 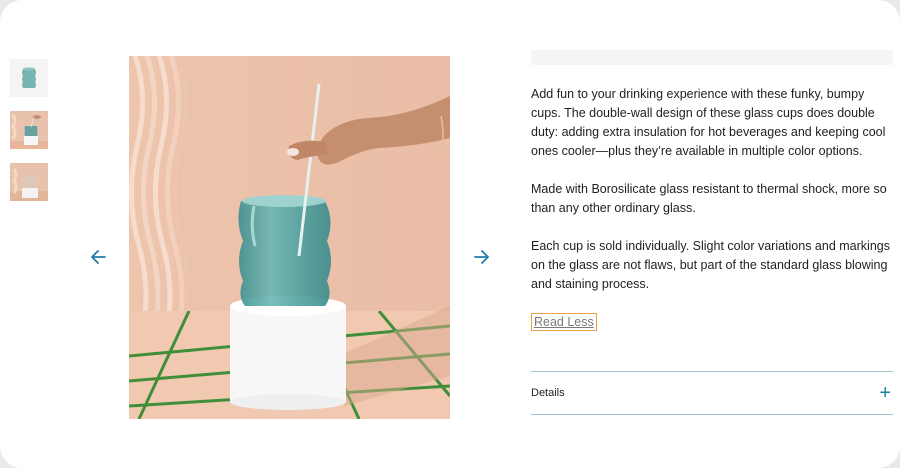 What do you see at coordinates (712, 393) in the screenshot?
I see `details-accordion: Details +` at bounding box center [712, 393].